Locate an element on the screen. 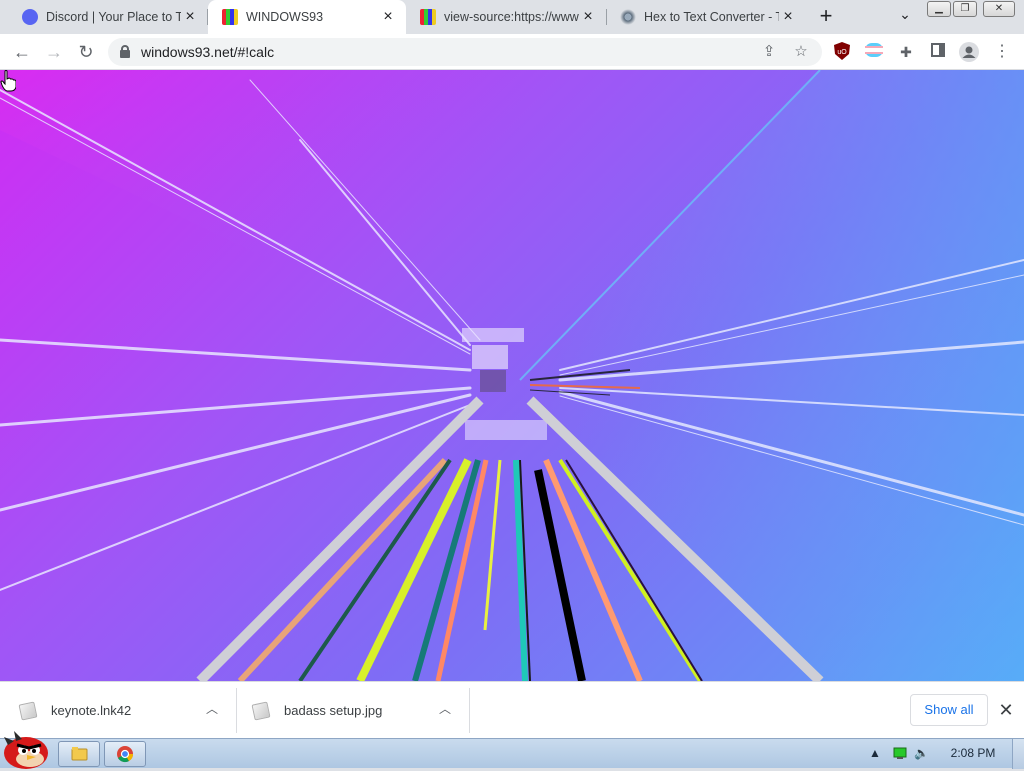  volume-icon: 🔈 is located at coordinates (921, 754).